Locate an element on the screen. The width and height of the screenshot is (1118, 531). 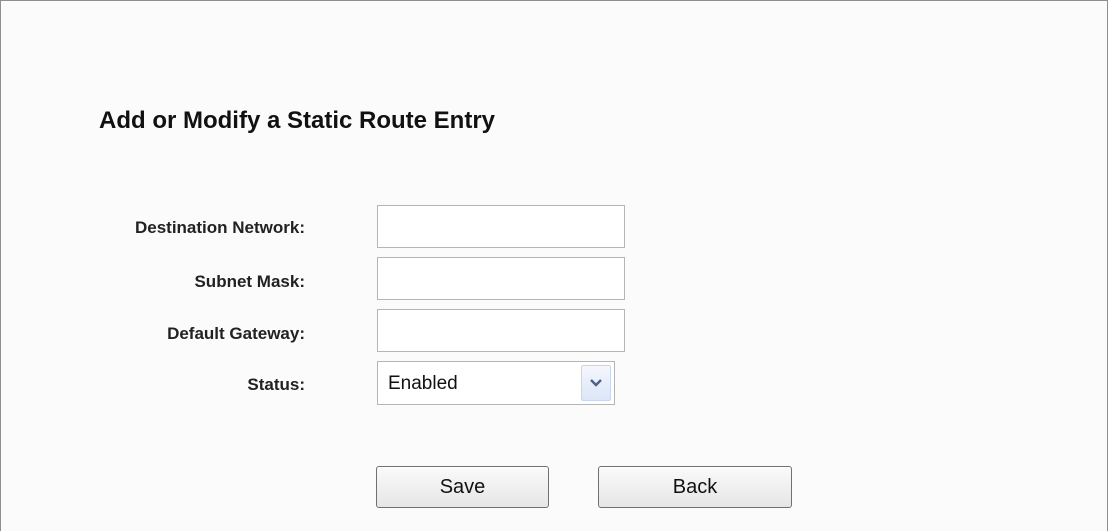
default-gateway-label: Default Gateway: is located at coordinates (236, 333).